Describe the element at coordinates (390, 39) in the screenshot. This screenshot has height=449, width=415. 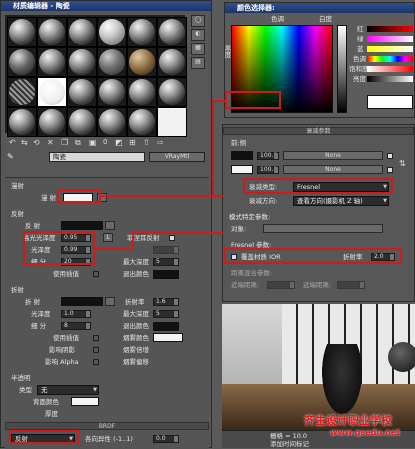
I see `channel-green-bar` at that location.